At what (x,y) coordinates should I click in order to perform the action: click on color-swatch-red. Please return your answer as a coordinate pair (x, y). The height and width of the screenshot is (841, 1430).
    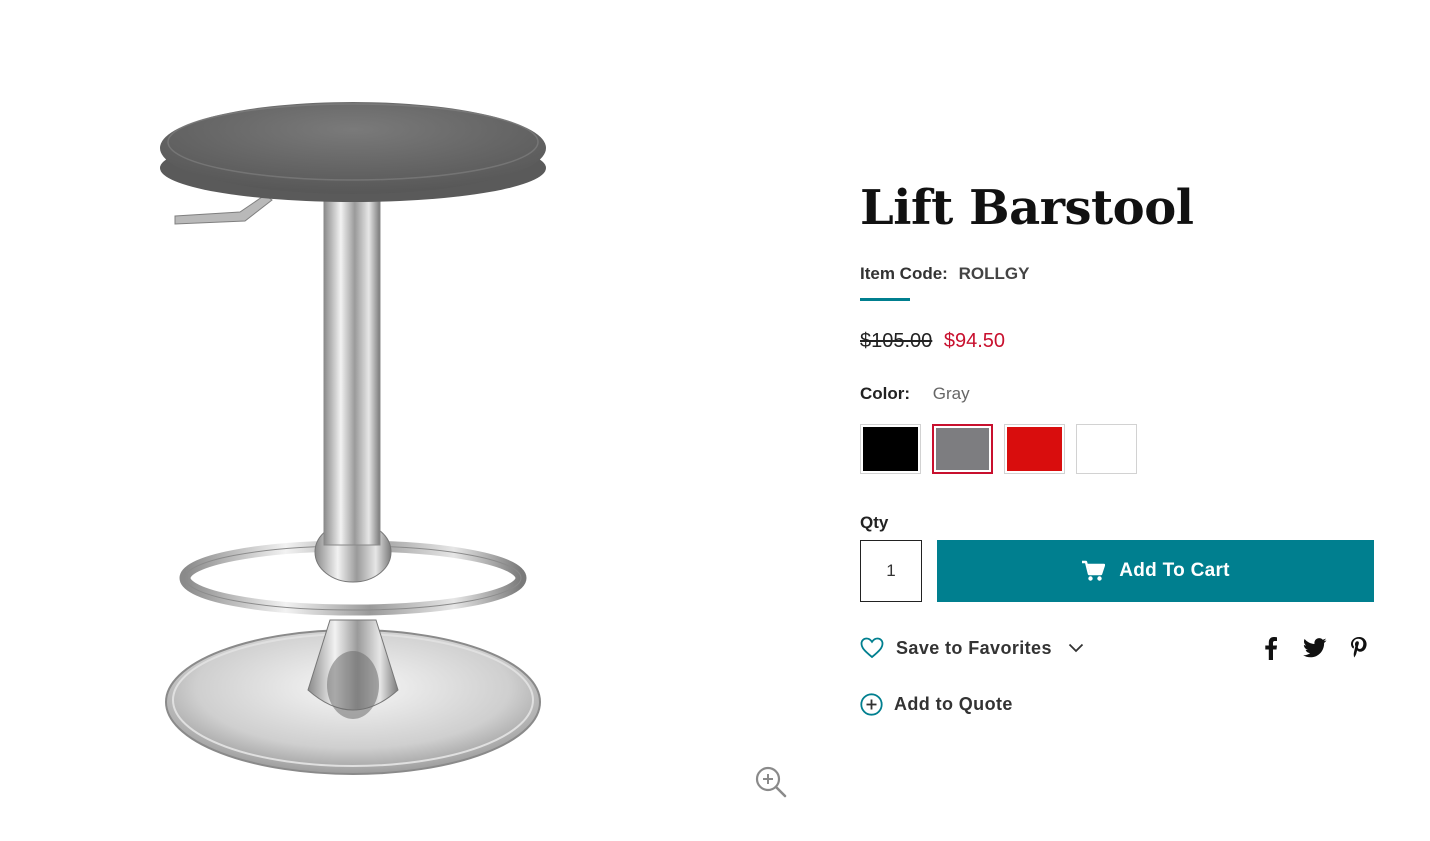
    Looking at the image, I should click on (1034, 449).